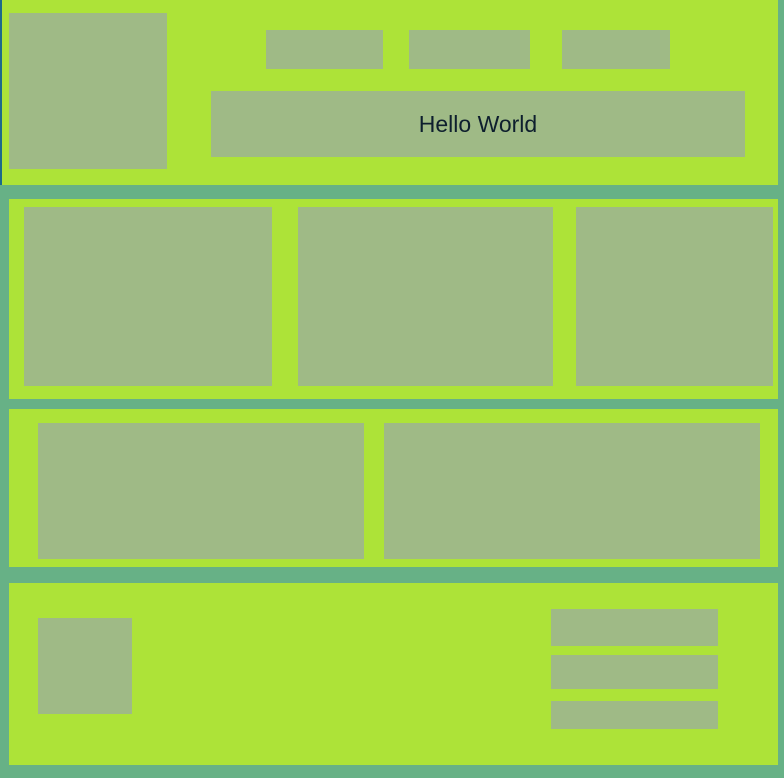 Image resolution: width=784 pixels, height=778 pixels. I want to click on logo-image, so click(88, 91).